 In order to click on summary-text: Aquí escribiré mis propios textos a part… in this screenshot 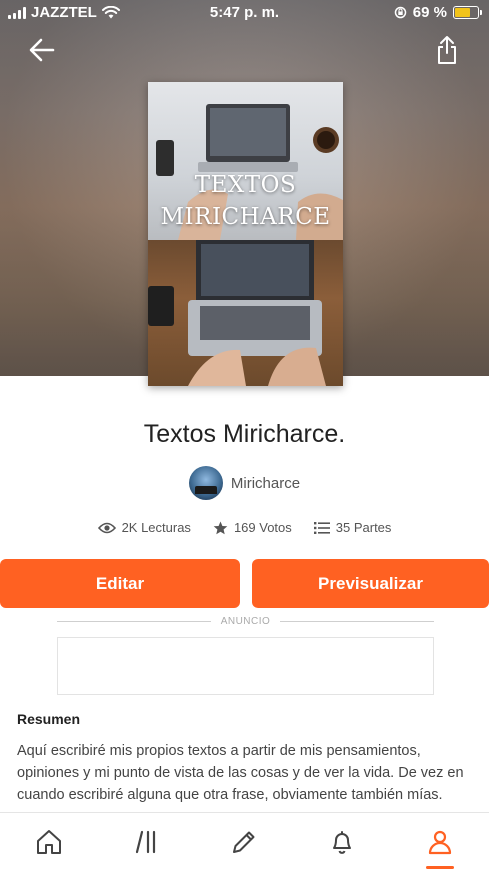, I will do `click(240, 773)`.